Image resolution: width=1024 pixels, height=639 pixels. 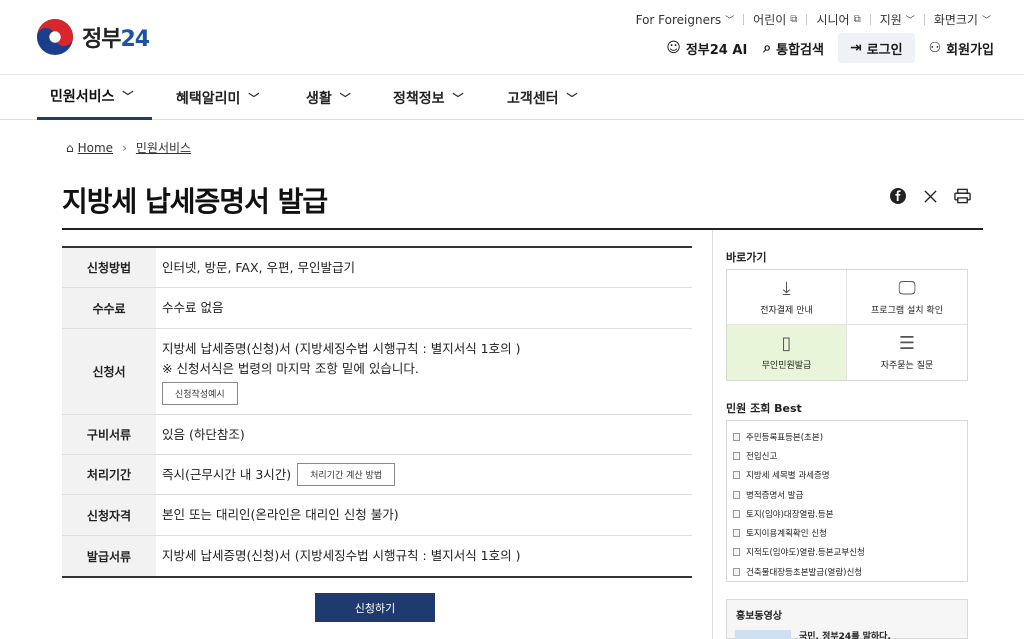 What do you see at coordinates (746, 257) in the screenshot?
I see `quick-links-title: 바로가기` at bounding box center [746, 257].